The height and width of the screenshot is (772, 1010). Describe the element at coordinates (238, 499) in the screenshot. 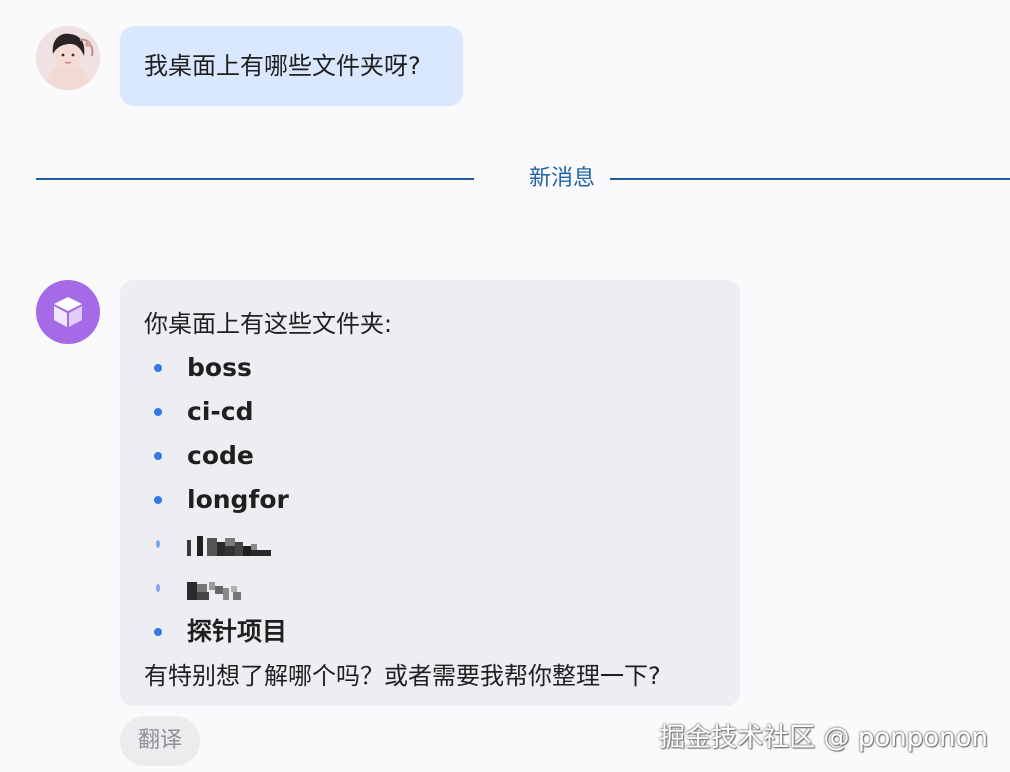

I see `folder-name: longfor` at that location.